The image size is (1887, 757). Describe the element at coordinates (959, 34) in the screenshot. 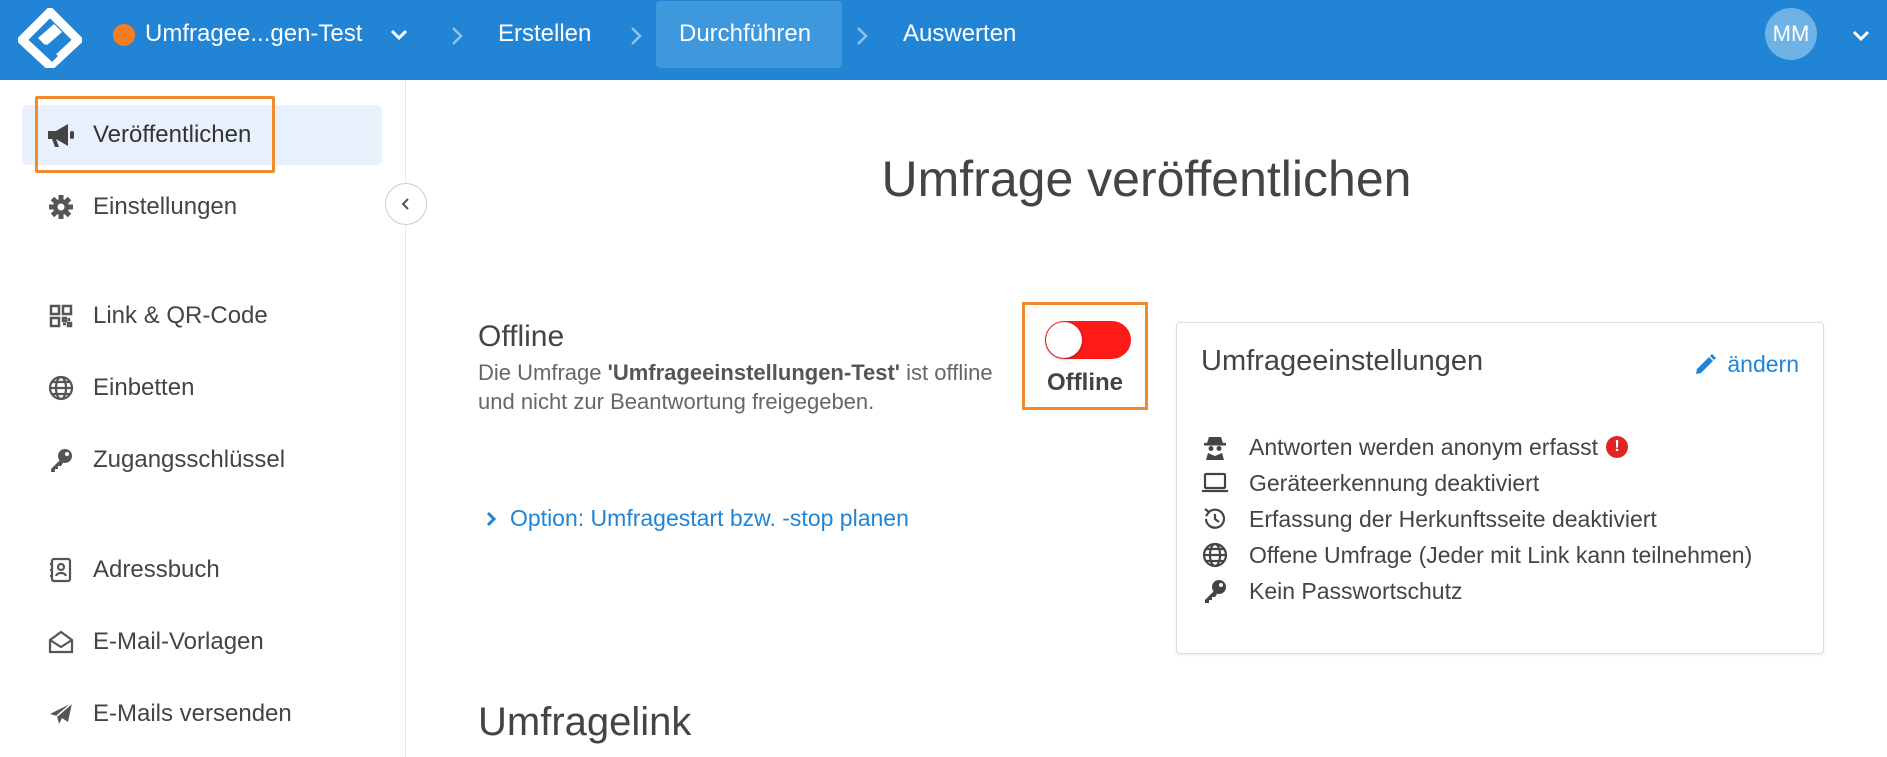

I see `breadcrumb-auswerten: Auswerten` at that location.